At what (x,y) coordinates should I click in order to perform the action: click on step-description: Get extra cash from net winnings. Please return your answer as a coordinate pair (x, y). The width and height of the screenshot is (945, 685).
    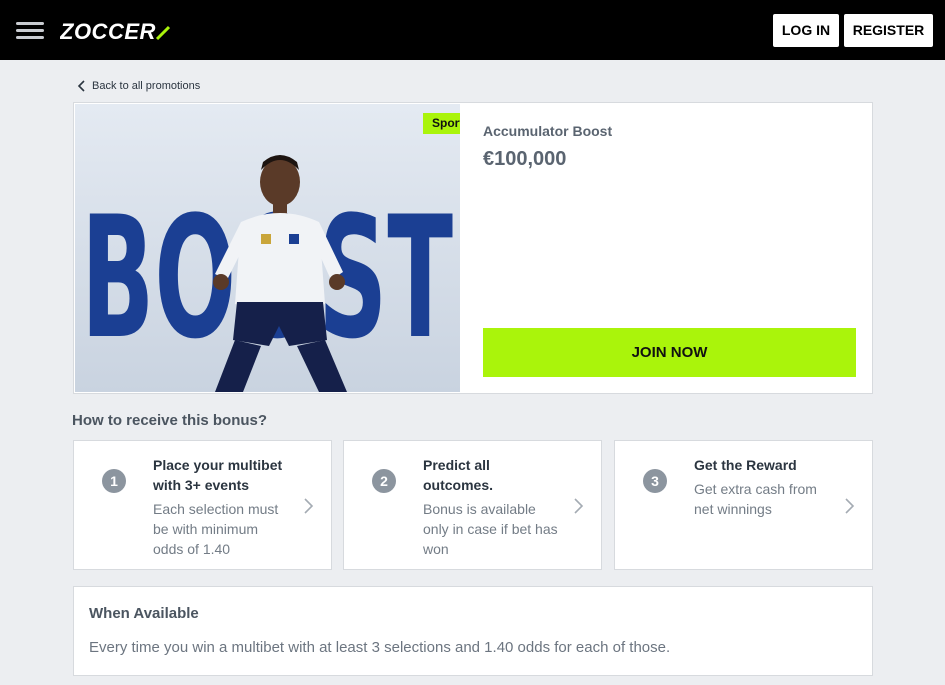
    Looking at the image, I should click on (755, 499).